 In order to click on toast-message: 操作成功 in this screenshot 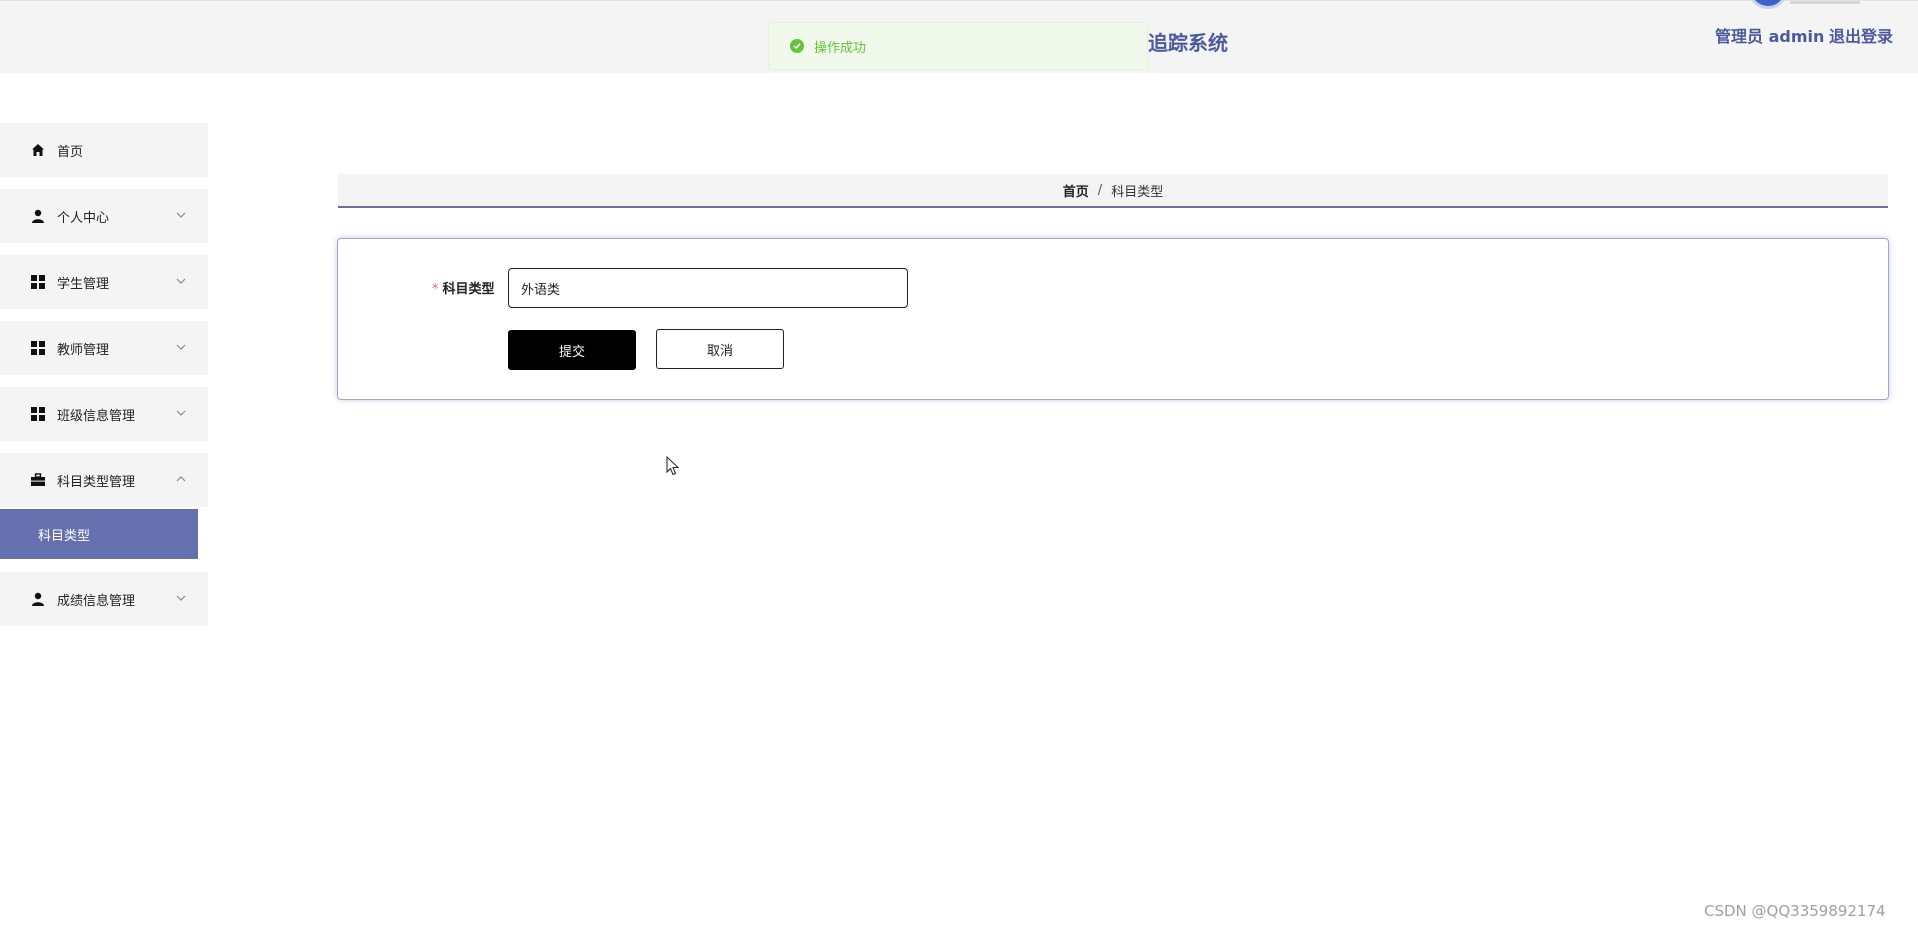, I will do `click(840, 48)`.